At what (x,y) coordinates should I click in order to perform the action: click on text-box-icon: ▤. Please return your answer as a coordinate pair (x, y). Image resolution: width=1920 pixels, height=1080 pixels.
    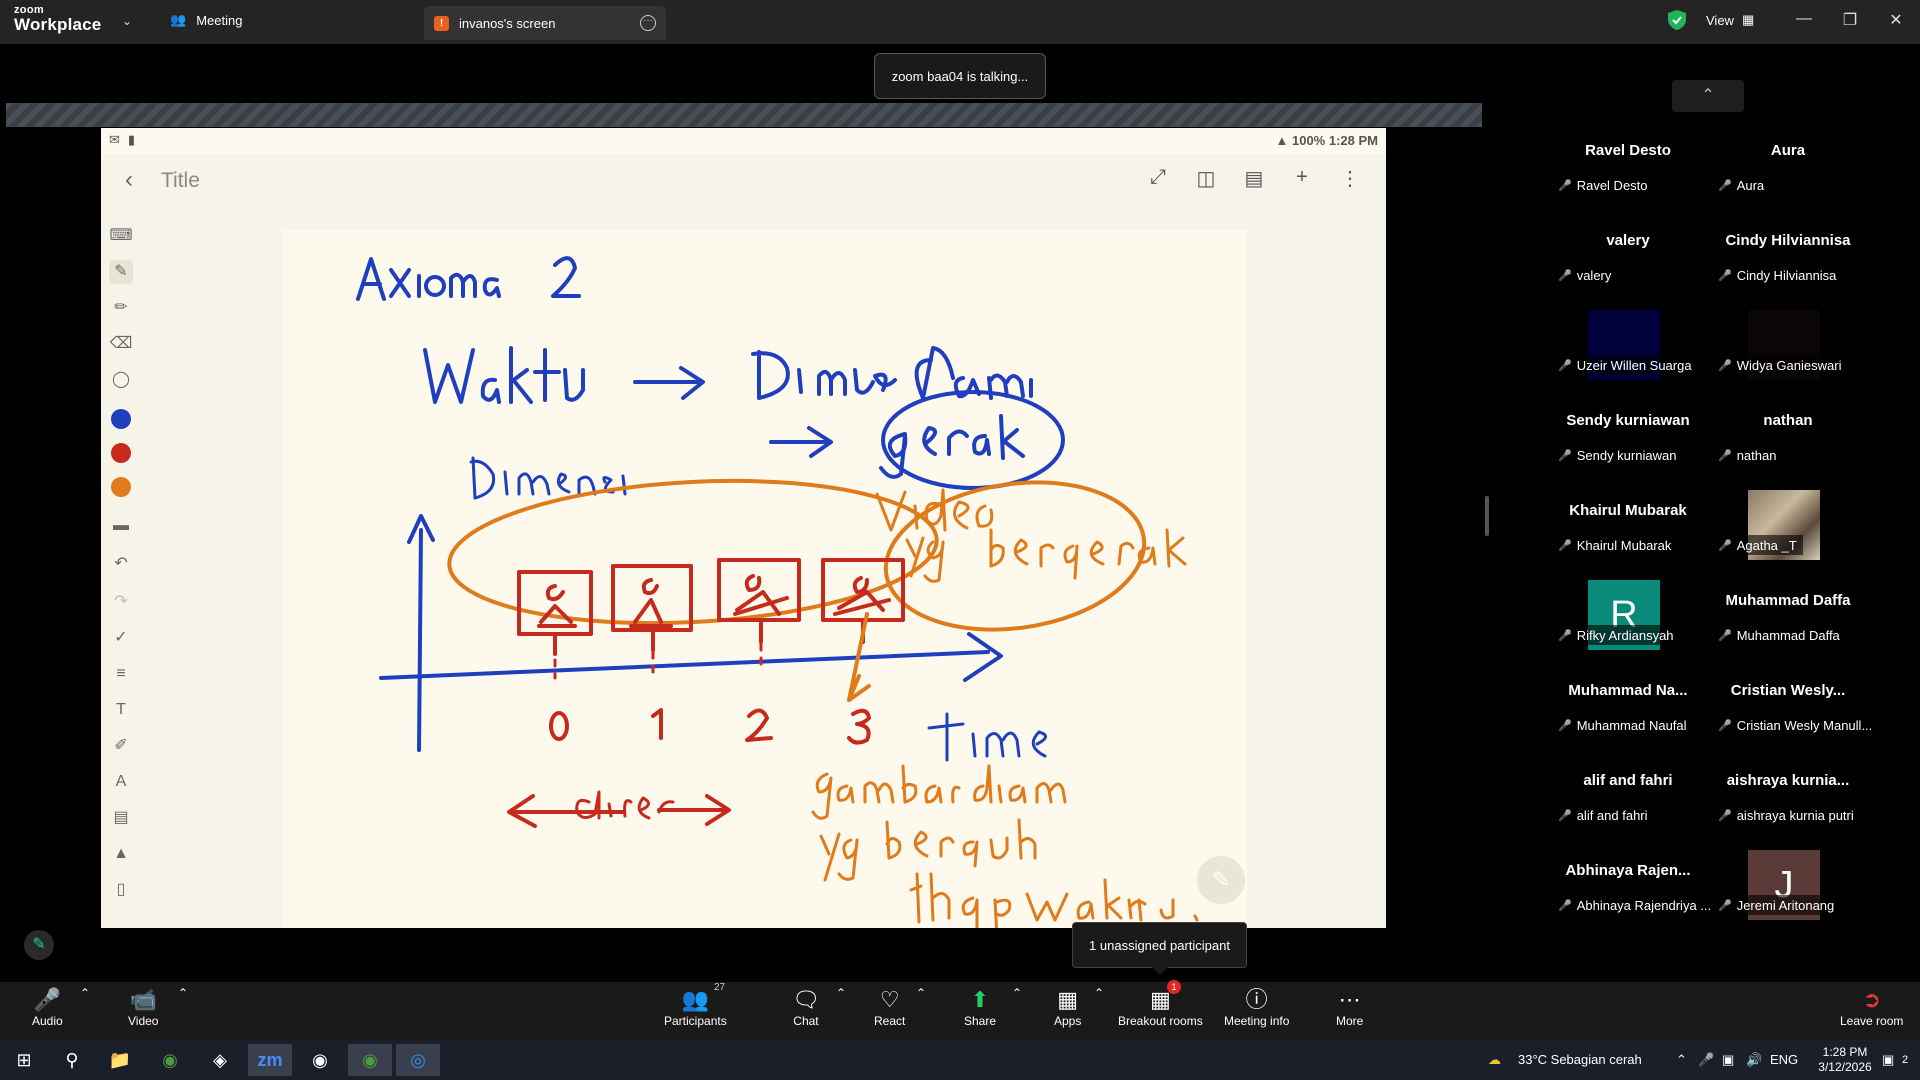
    Looking at the image, I should click on (121, 818).